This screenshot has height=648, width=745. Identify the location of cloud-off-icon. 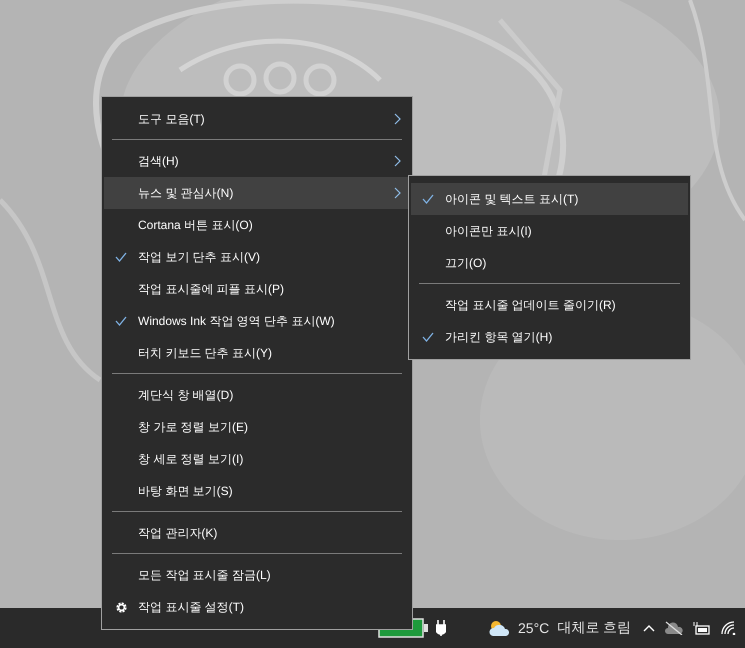
(674, 628).